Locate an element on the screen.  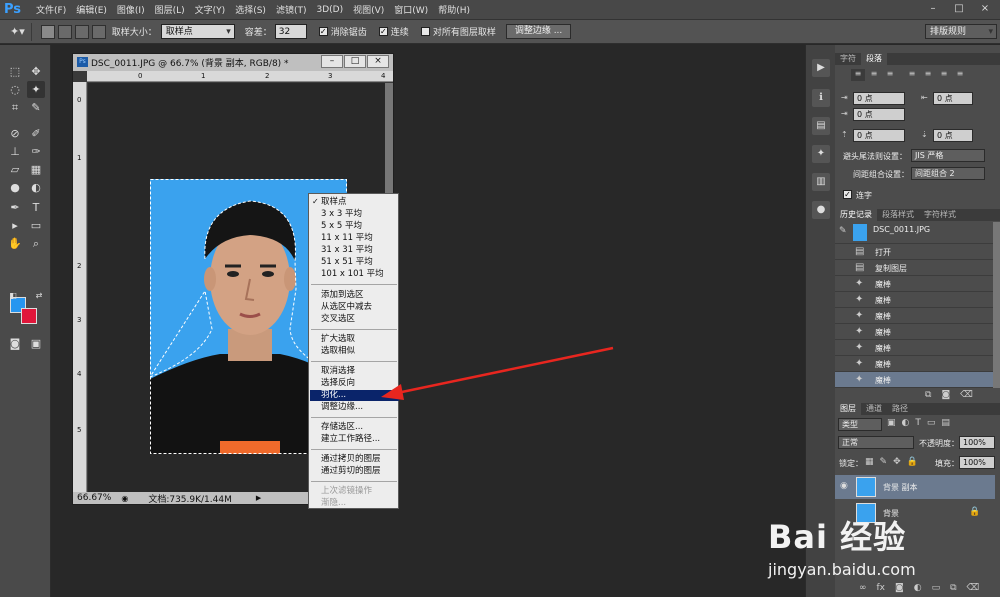
play-action-icon: ▶ is located at coordinates (821, 68).